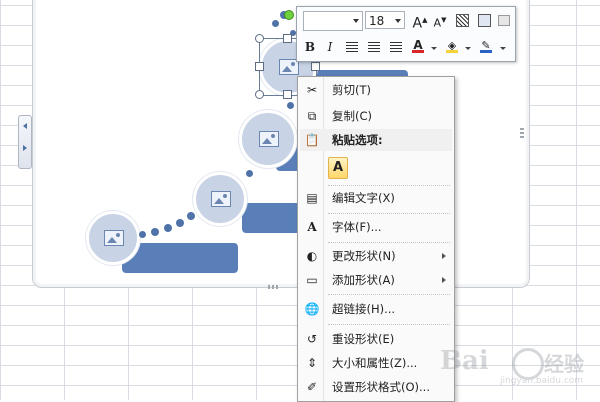  I want to click on font-size-field: 18, so click(385, 20).